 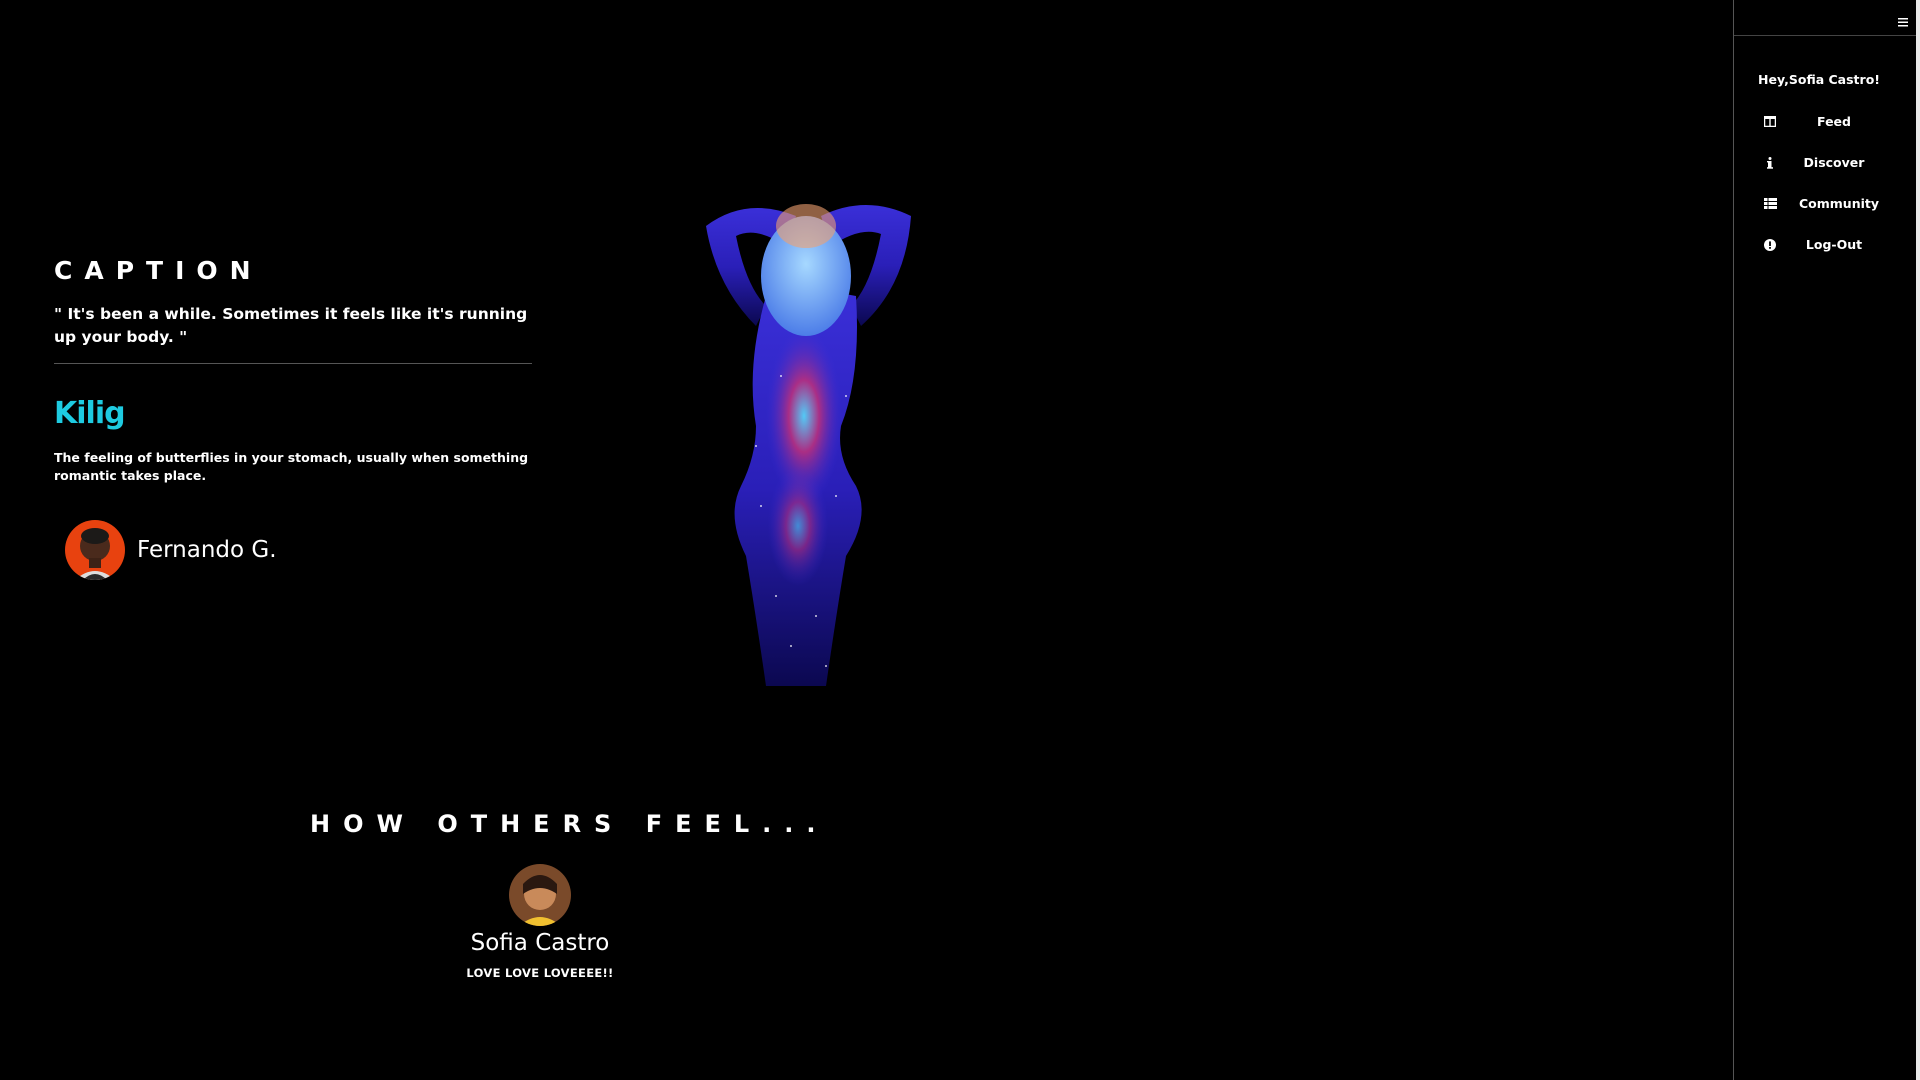 What do you see at coordinates (1834, 162) in the screenshot?
I see `sidebar-item-label: Discover` at bounding box center [1834, 162].